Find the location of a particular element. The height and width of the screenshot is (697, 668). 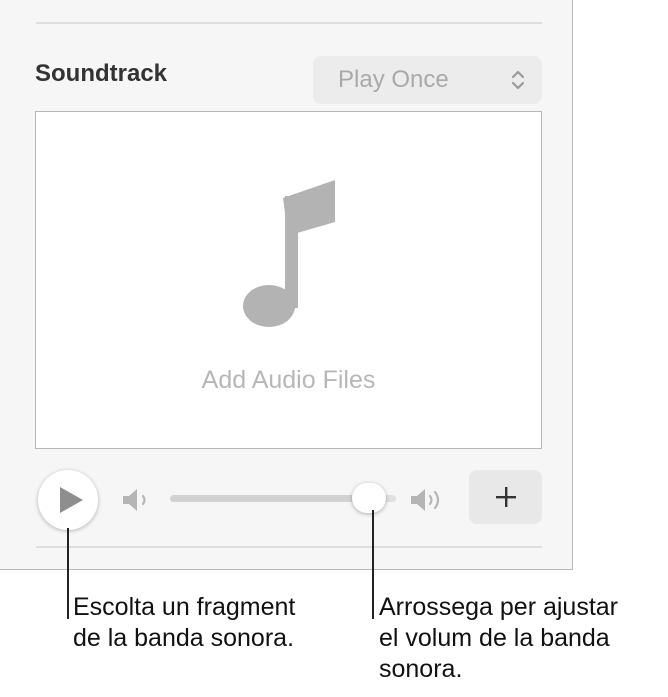

volume-slider is located at coordinates (283, 499).